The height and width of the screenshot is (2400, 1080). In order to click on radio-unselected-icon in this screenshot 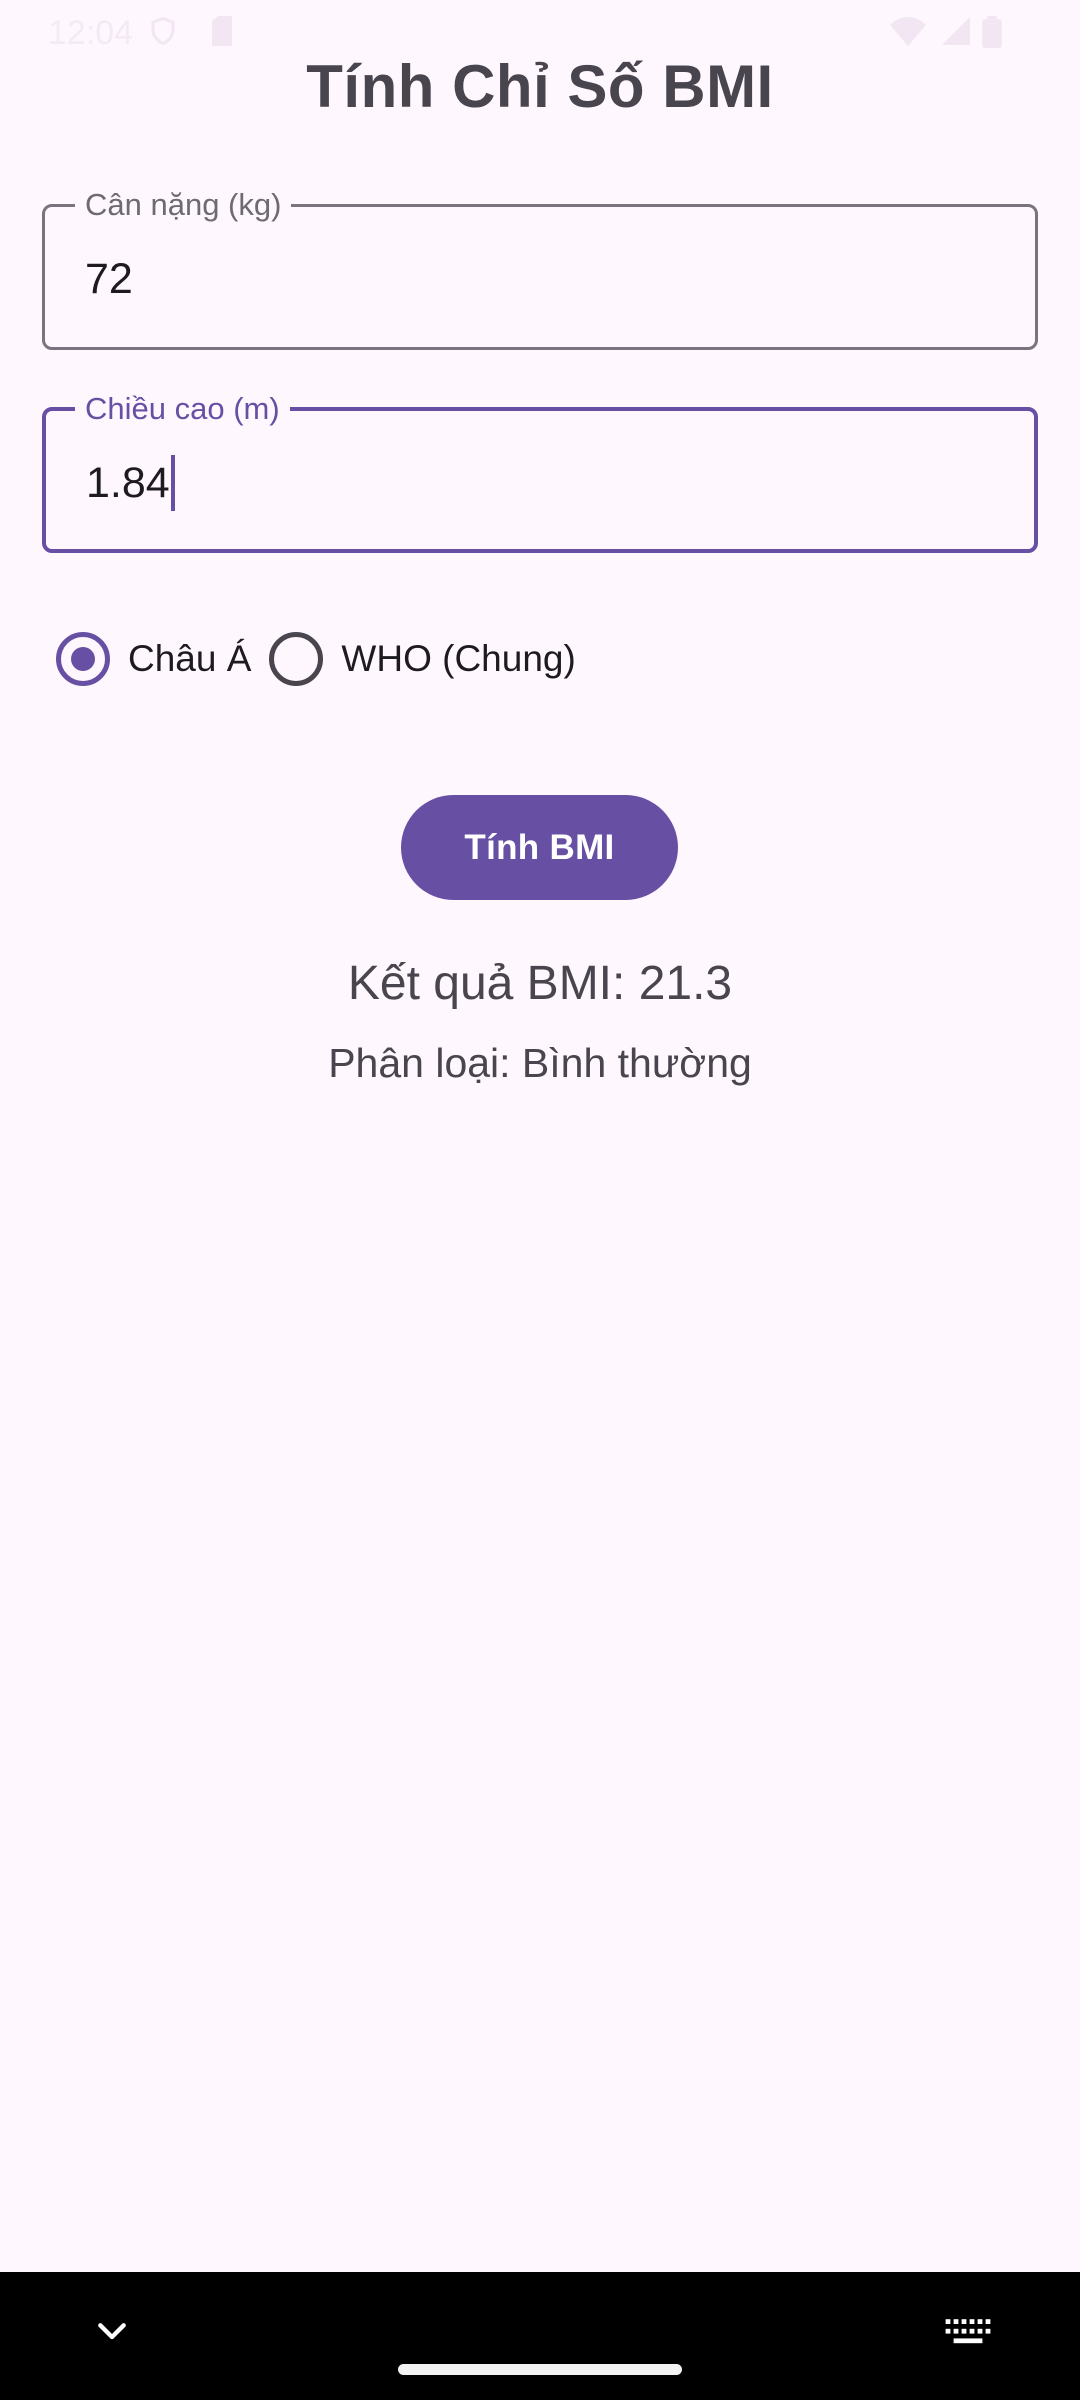, I will do `click(296, 659)`.